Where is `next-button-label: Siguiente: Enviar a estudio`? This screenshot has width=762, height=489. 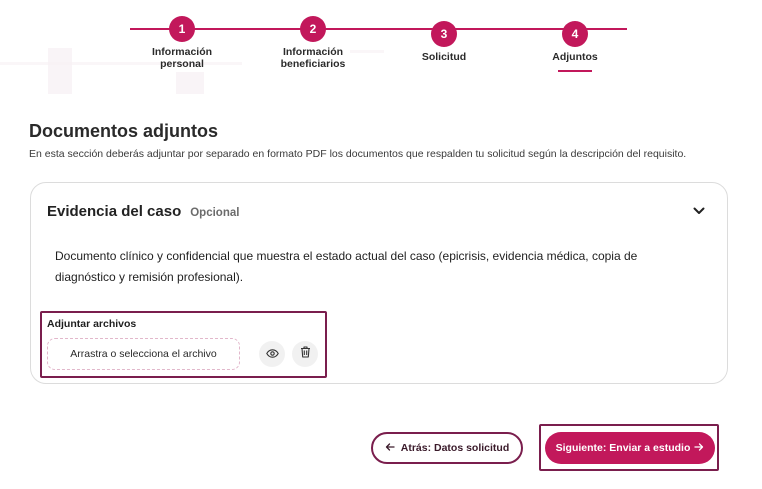 next-button-label: Siguiente: Enviar a estudio is located at coordinates (623, 448).